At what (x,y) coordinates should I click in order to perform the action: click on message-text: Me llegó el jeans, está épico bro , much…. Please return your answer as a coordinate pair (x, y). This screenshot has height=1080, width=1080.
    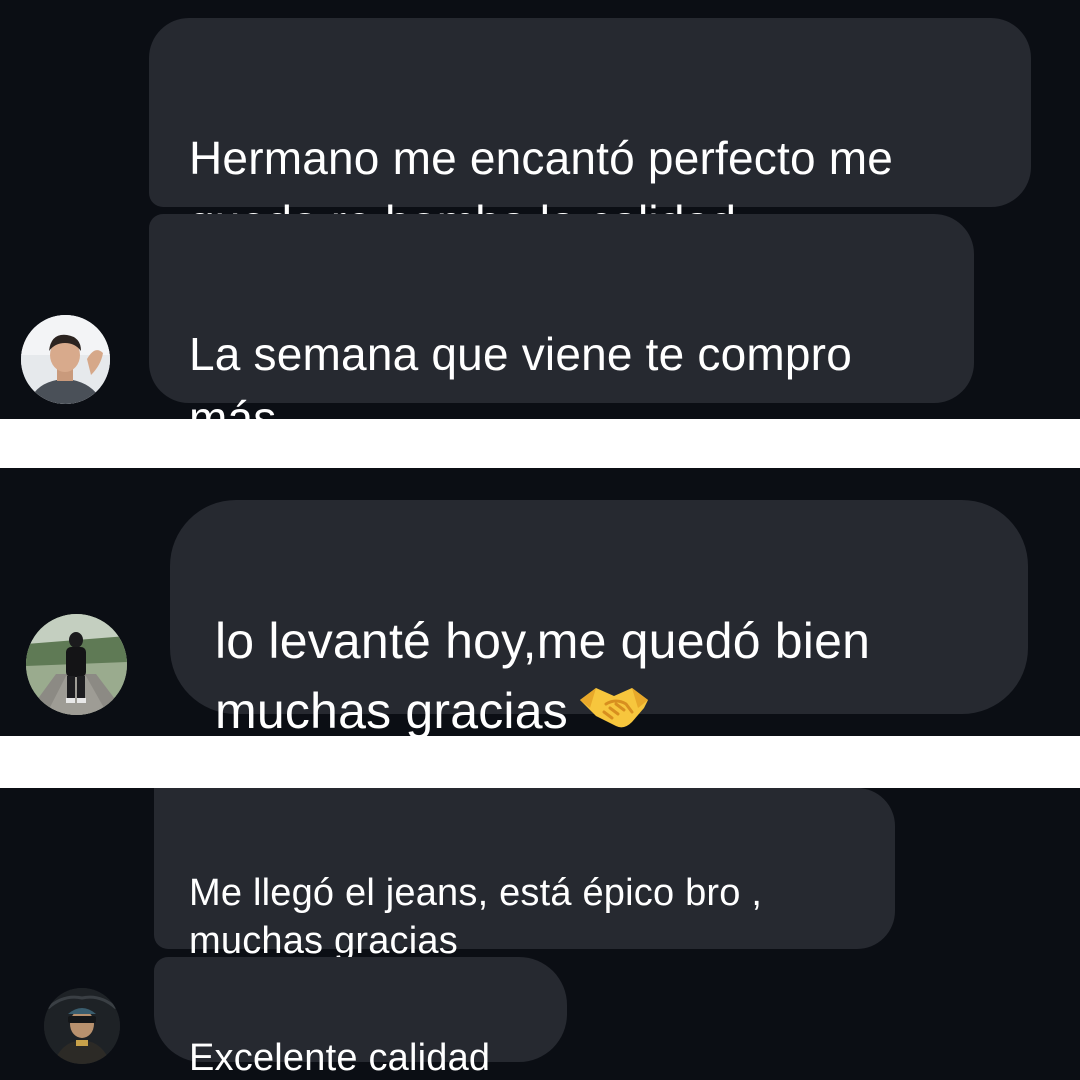
    Looking at the image, I should click on (476, 917).